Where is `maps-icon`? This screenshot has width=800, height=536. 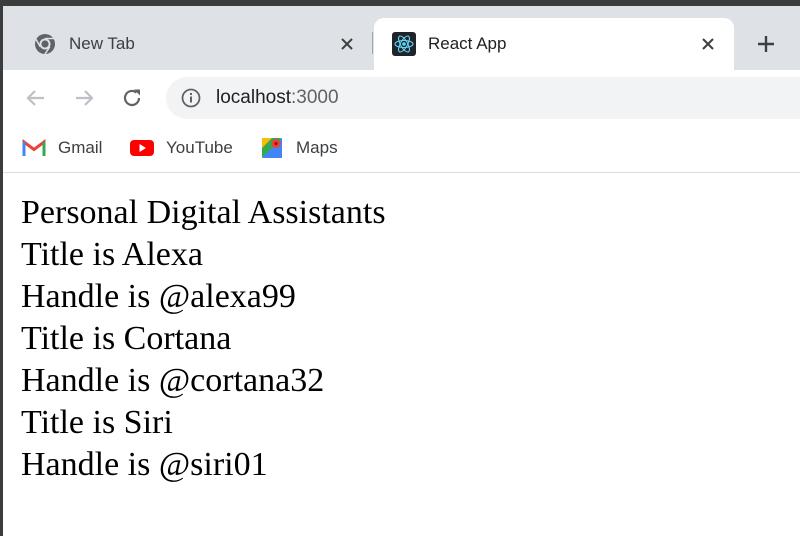 maps-icon is located at coordinates (272, 148).